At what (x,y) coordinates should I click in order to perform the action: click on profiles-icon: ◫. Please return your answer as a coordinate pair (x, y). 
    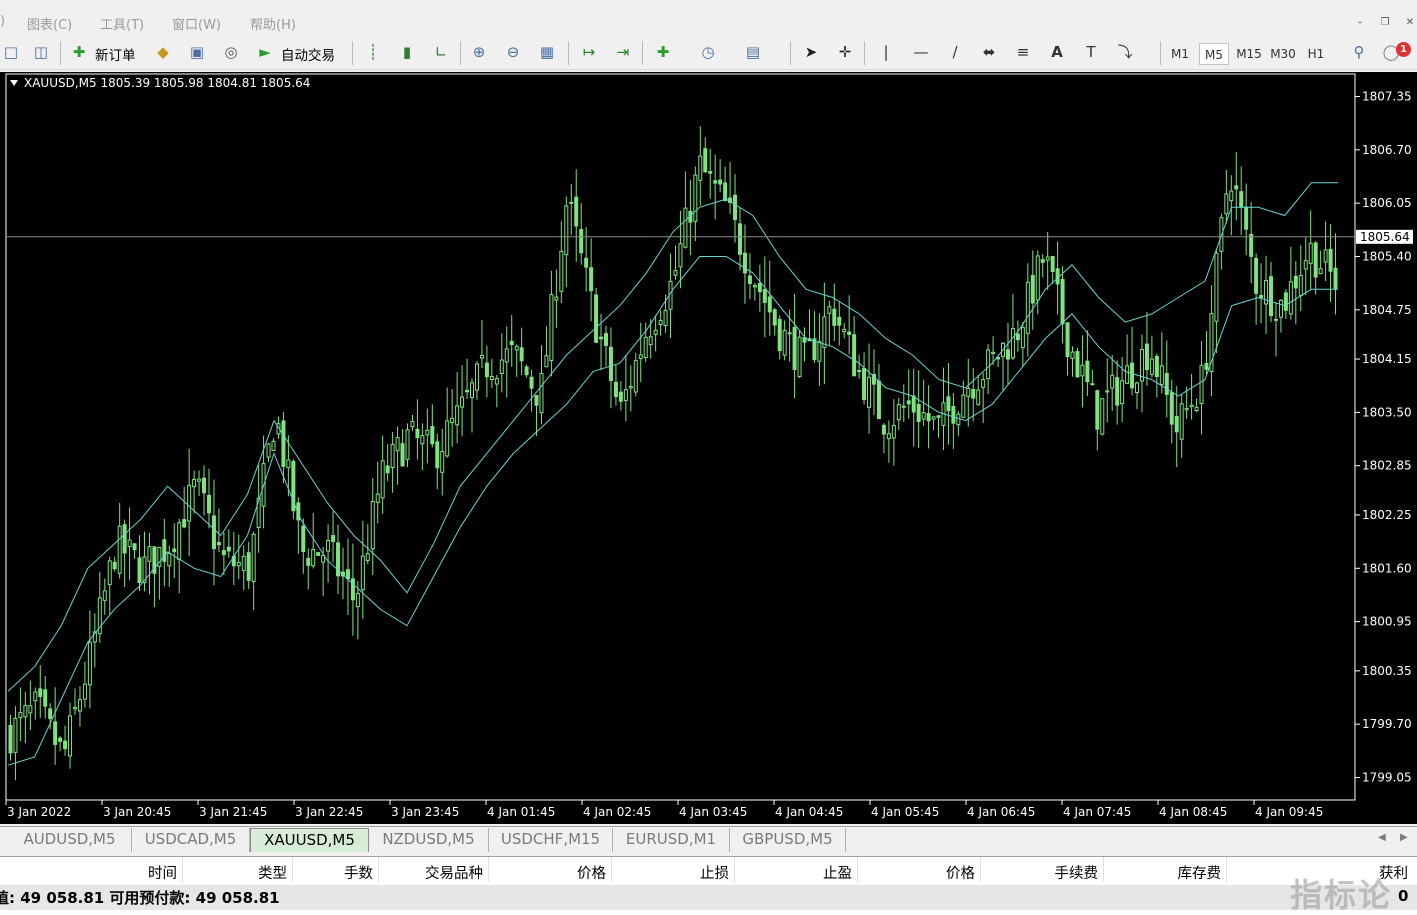
    Looking at the image, I should click on (41, 52).